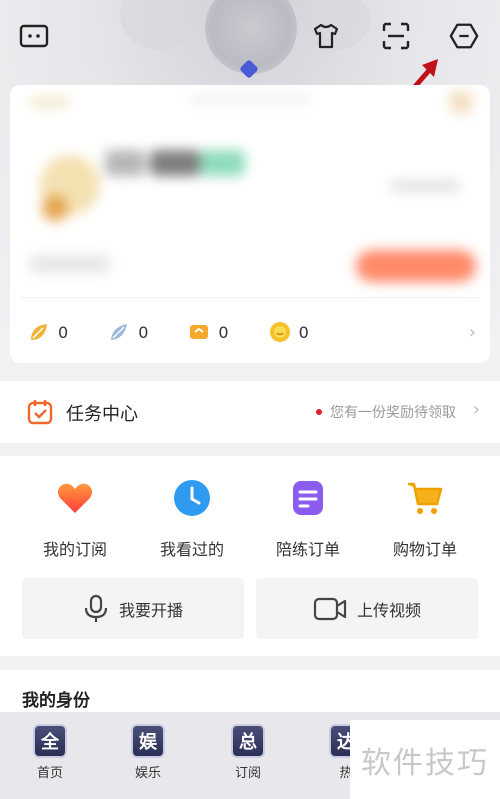  What do you see at coordinates (330, 608) in the screenshot?
I see `video-camera-icon` at bounding box center [330, 608].